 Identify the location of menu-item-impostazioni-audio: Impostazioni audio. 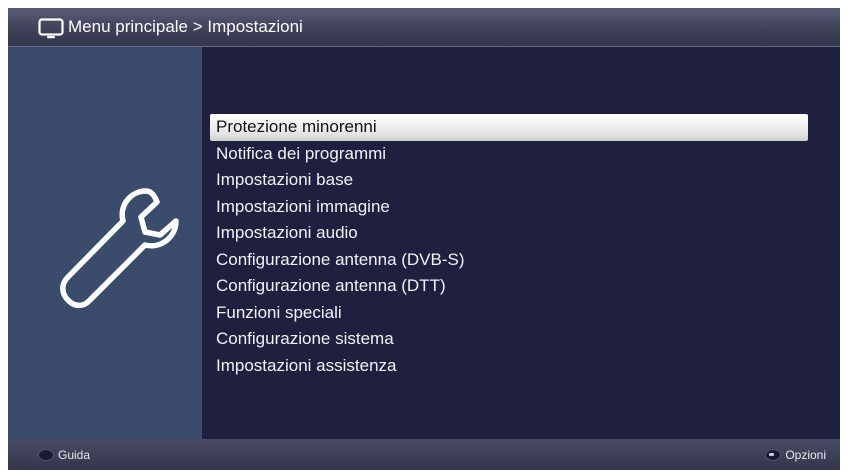
(509, 233).